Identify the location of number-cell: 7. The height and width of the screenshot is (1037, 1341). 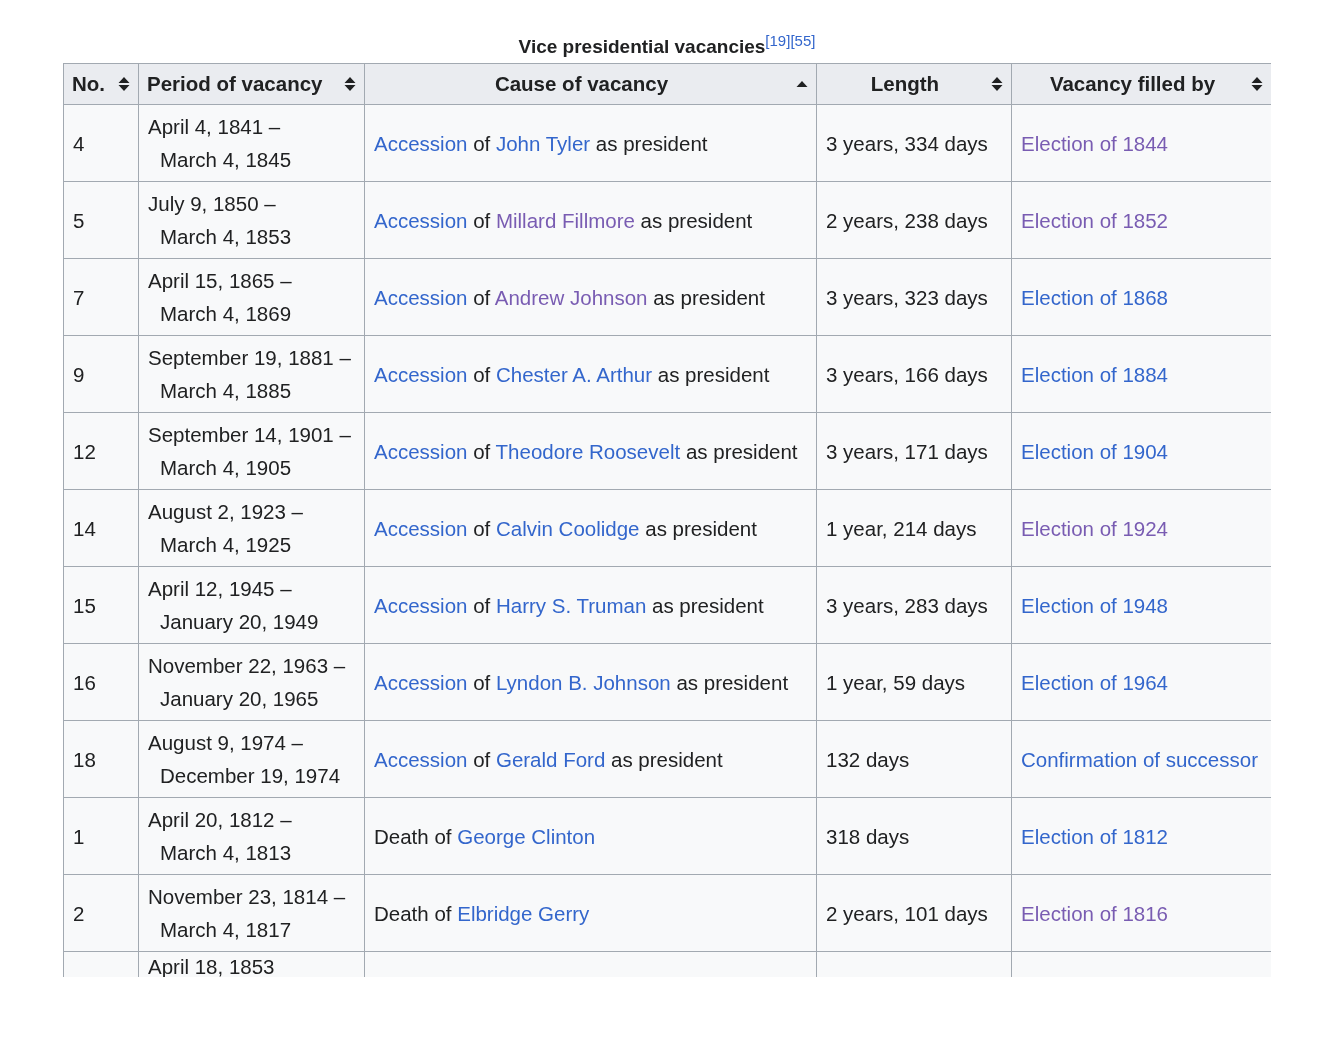
(101, 297).